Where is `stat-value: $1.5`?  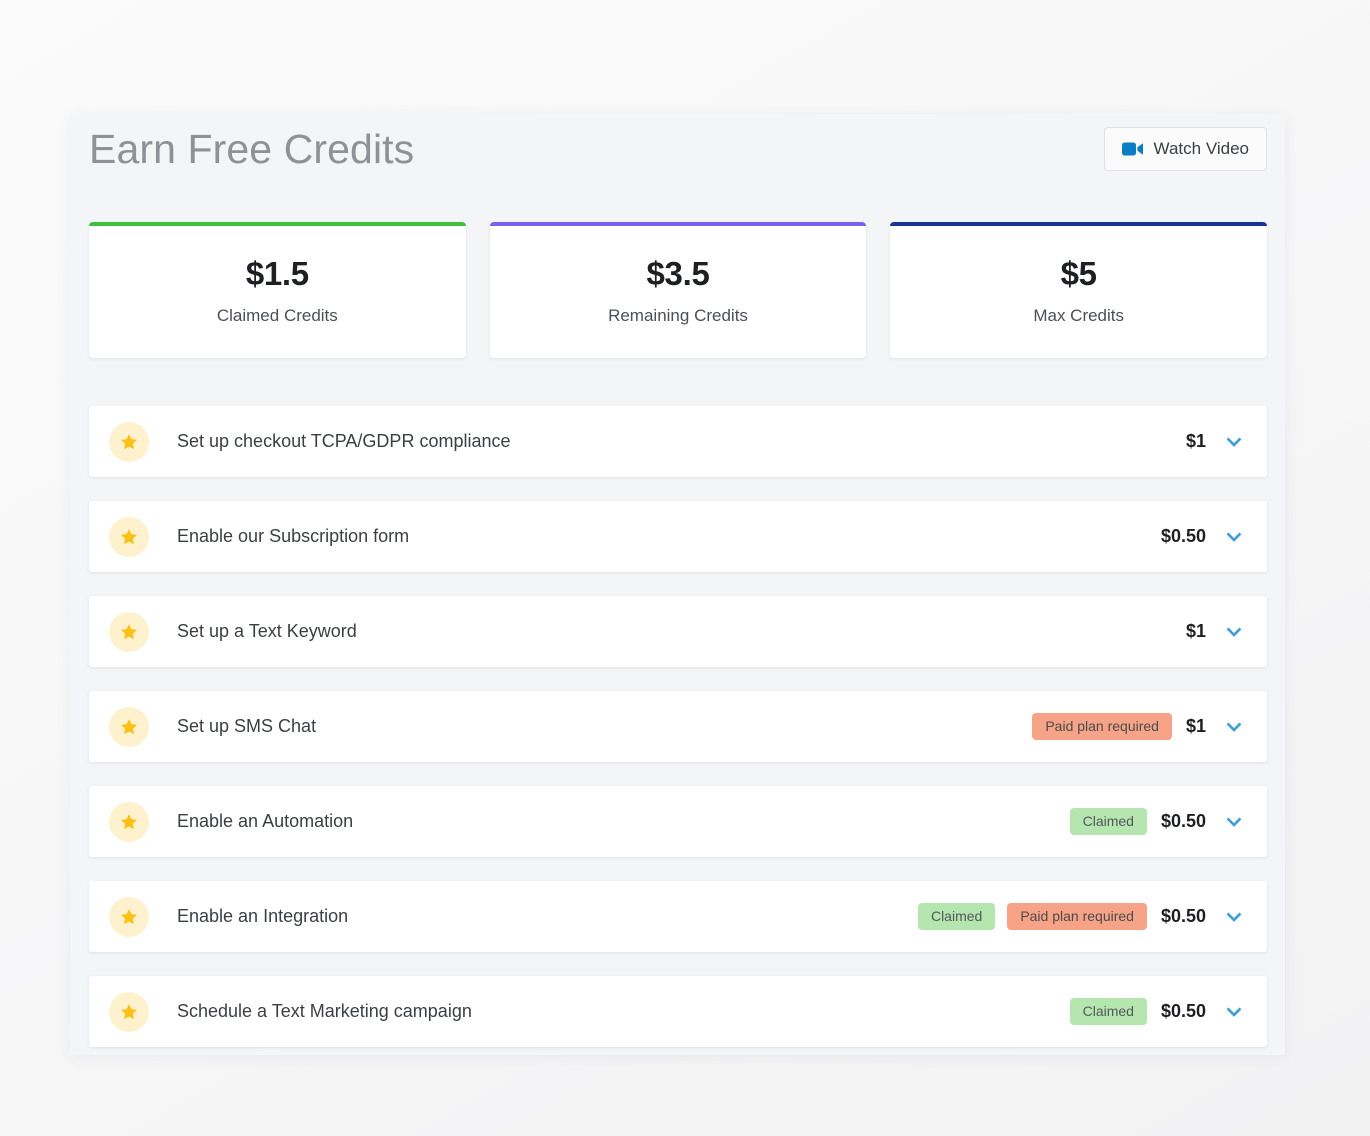
stat-value: $1.5 is located at coordinates (277, 273).